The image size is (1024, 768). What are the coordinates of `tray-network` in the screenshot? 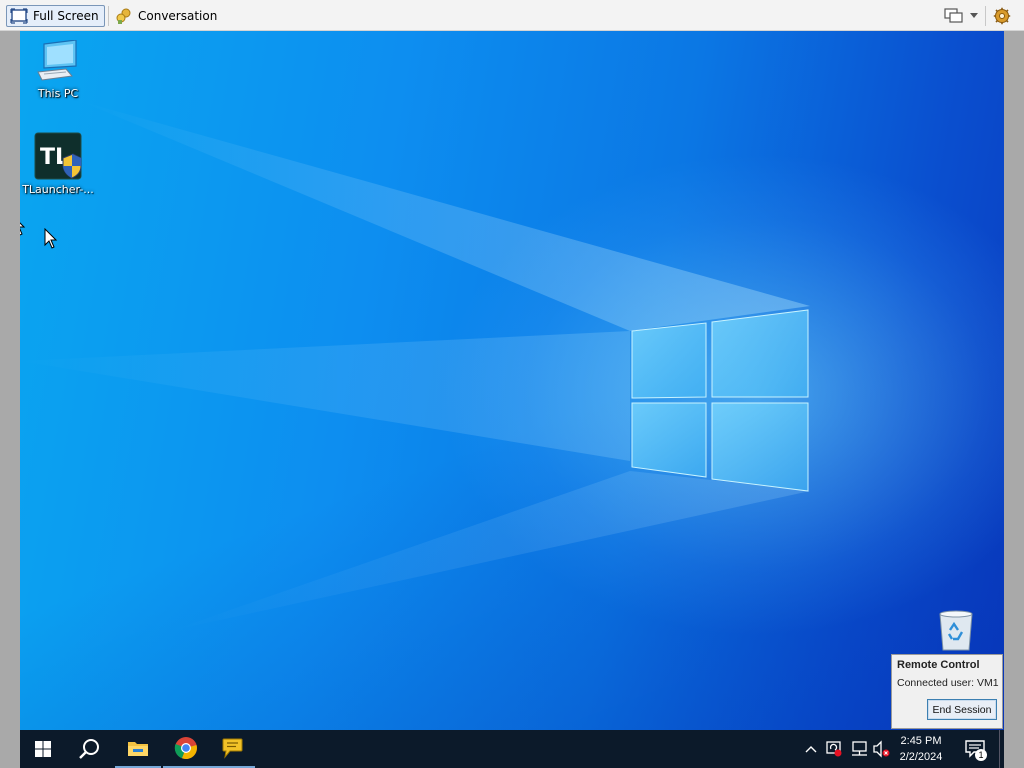 It's located at (859, 749).